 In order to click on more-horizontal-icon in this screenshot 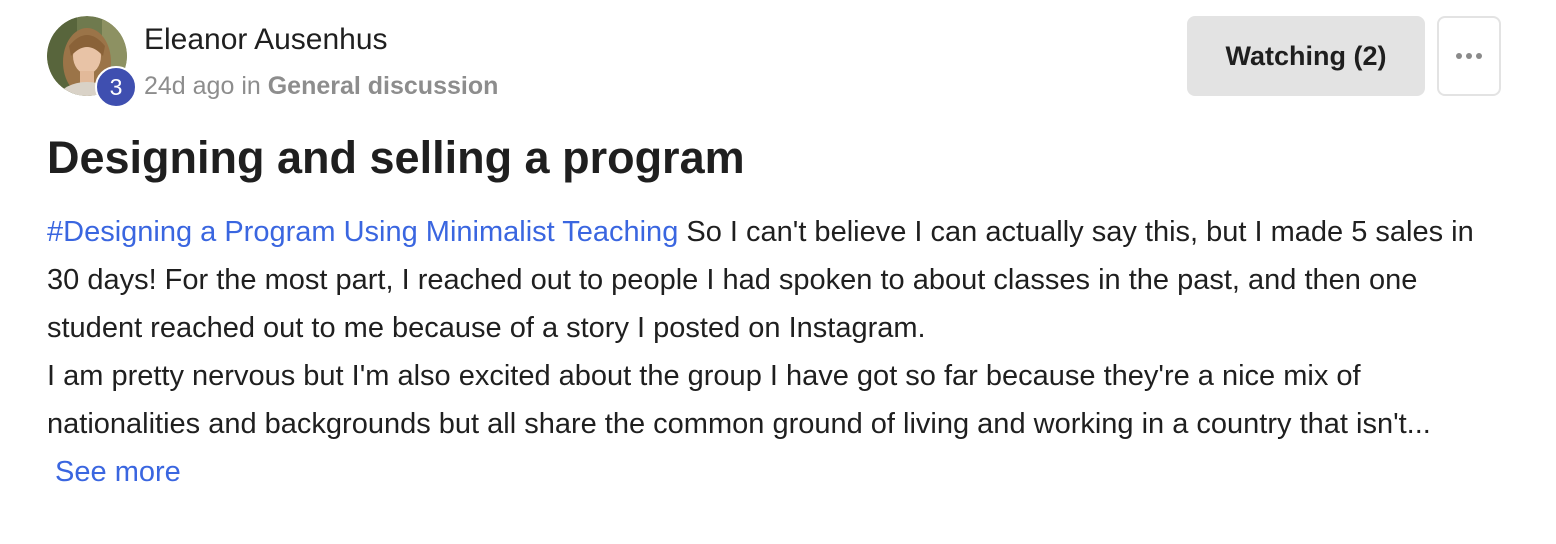, I will do `click(1469, 56)`.